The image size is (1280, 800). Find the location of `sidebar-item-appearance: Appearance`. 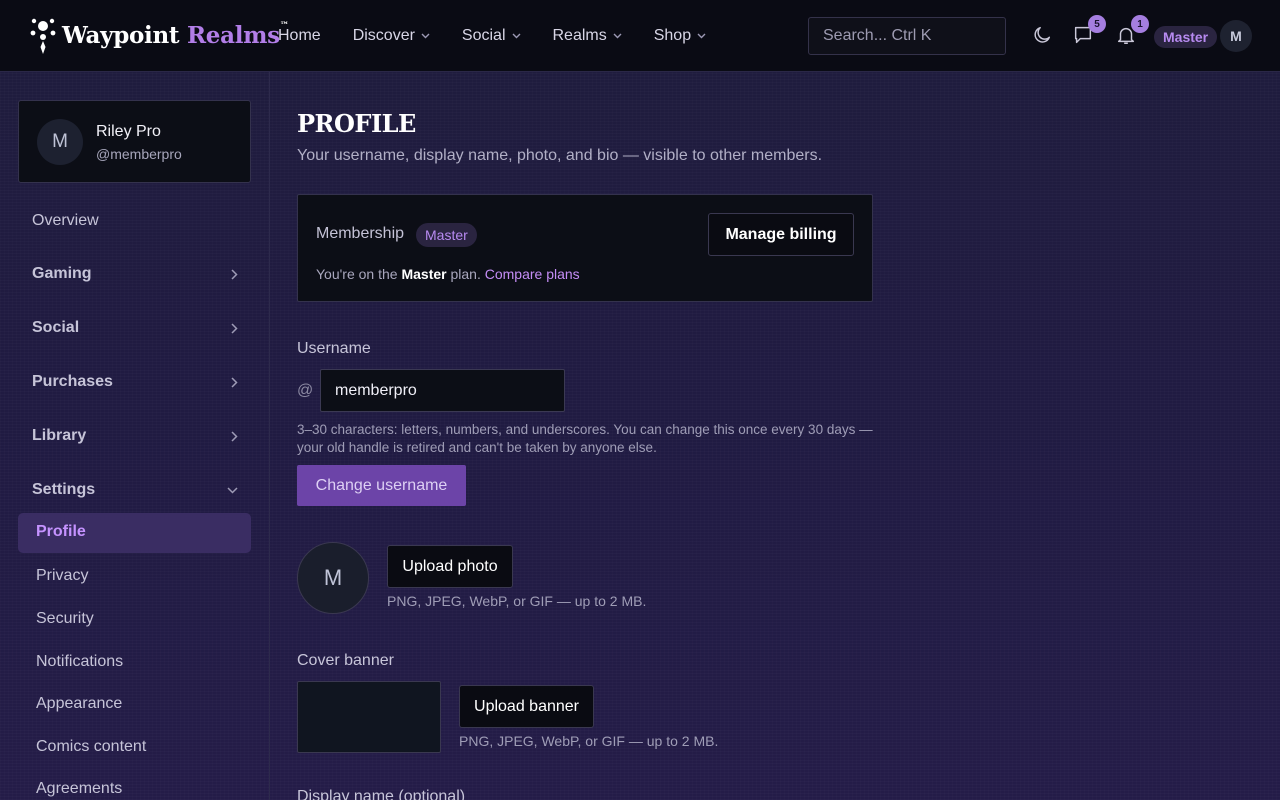

sidebar-item-appearance: Appearance is located at coordinates (79, 704).